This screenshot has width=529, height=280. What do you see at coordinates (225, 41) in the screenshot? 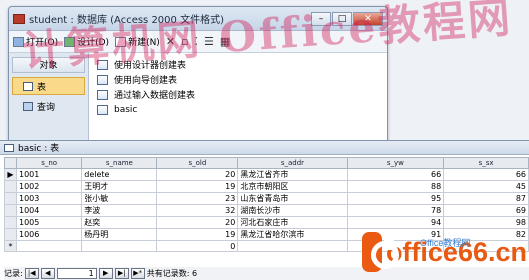
I see `details-view-icon: ▦` at bounding box center [225, 41].